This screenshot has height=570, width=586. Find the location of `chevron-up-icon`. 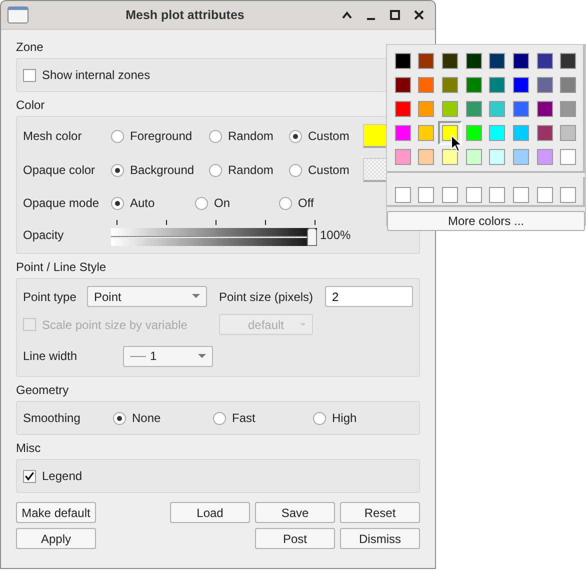

chevron-up-icon is located at coordinates (347, 15).